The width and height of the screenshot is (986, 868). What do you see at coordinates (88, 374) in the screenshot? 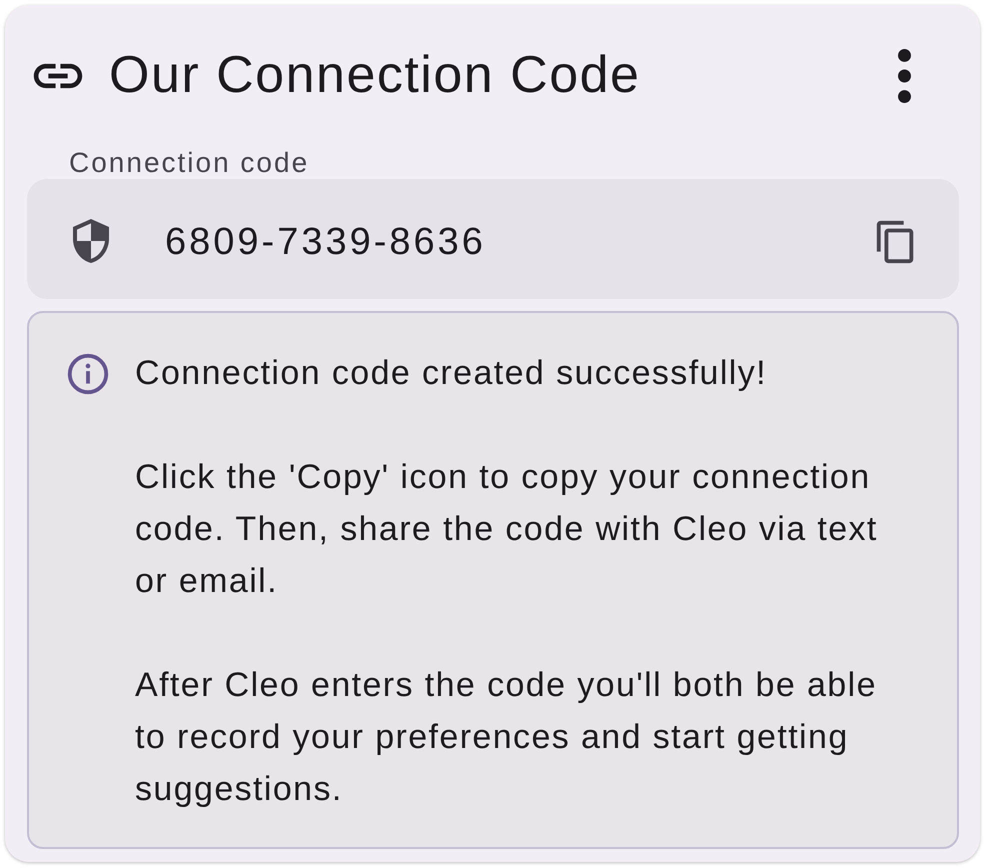
I see `info-icon` at bounding box center [88, 374].